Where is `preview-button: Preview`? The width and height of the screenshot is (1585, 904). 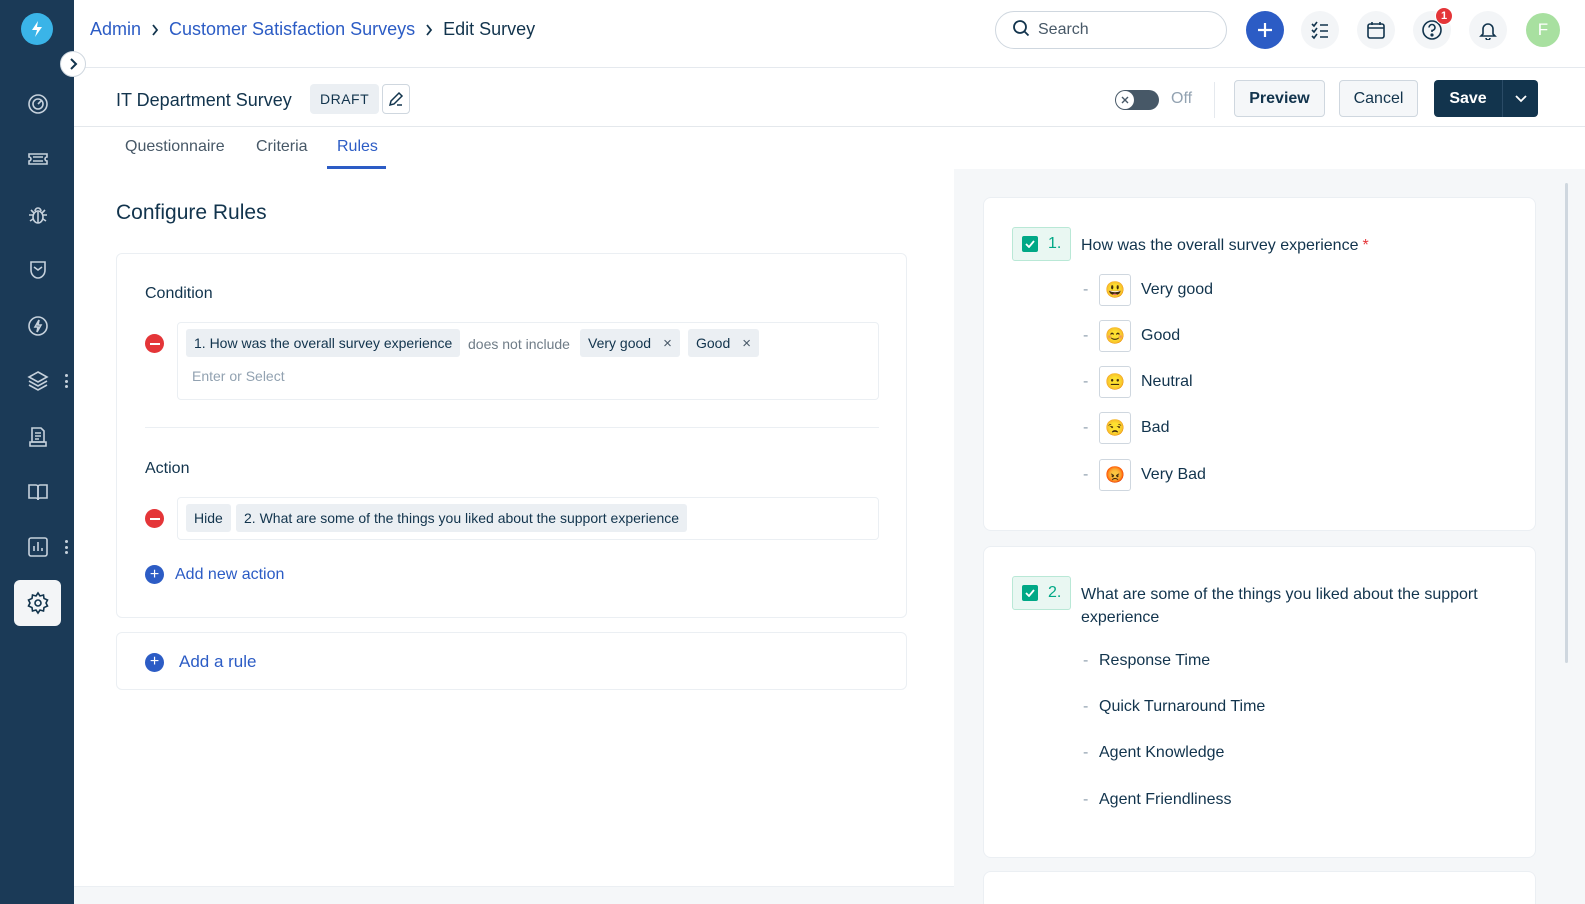
preview-button: Preview is located at coordinates (1279, 98).